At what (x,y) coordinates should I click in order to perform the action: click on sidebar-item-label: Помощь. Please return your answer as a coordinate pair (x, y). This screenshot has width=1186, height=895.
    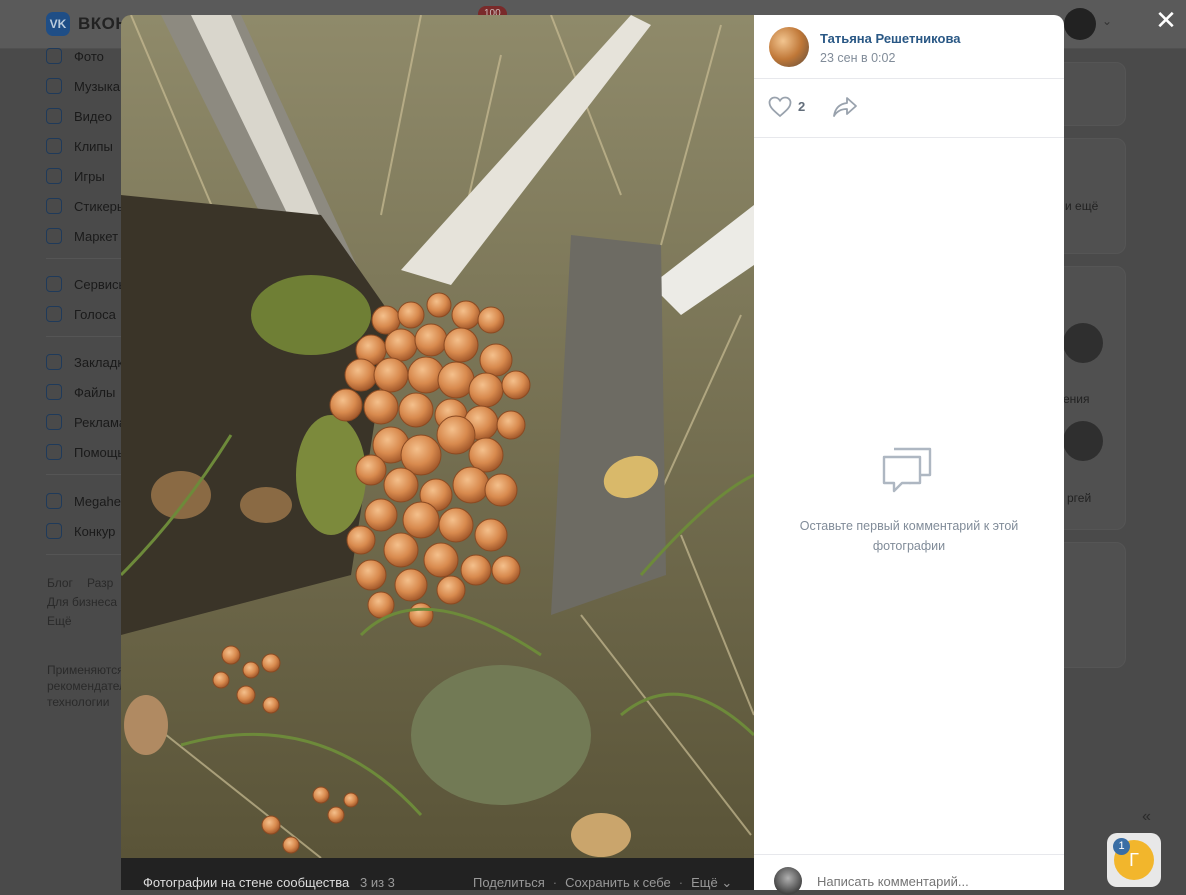
    Looking at the image, I should click on (99, 452).